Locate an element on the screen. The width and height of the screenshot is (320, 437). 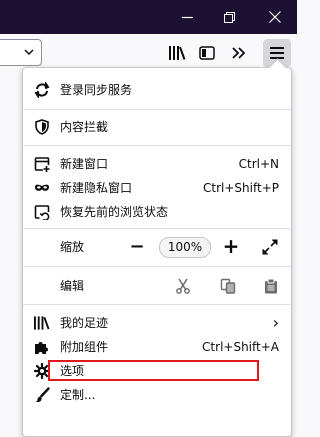
cut-button is located at coordinates (183, 286).